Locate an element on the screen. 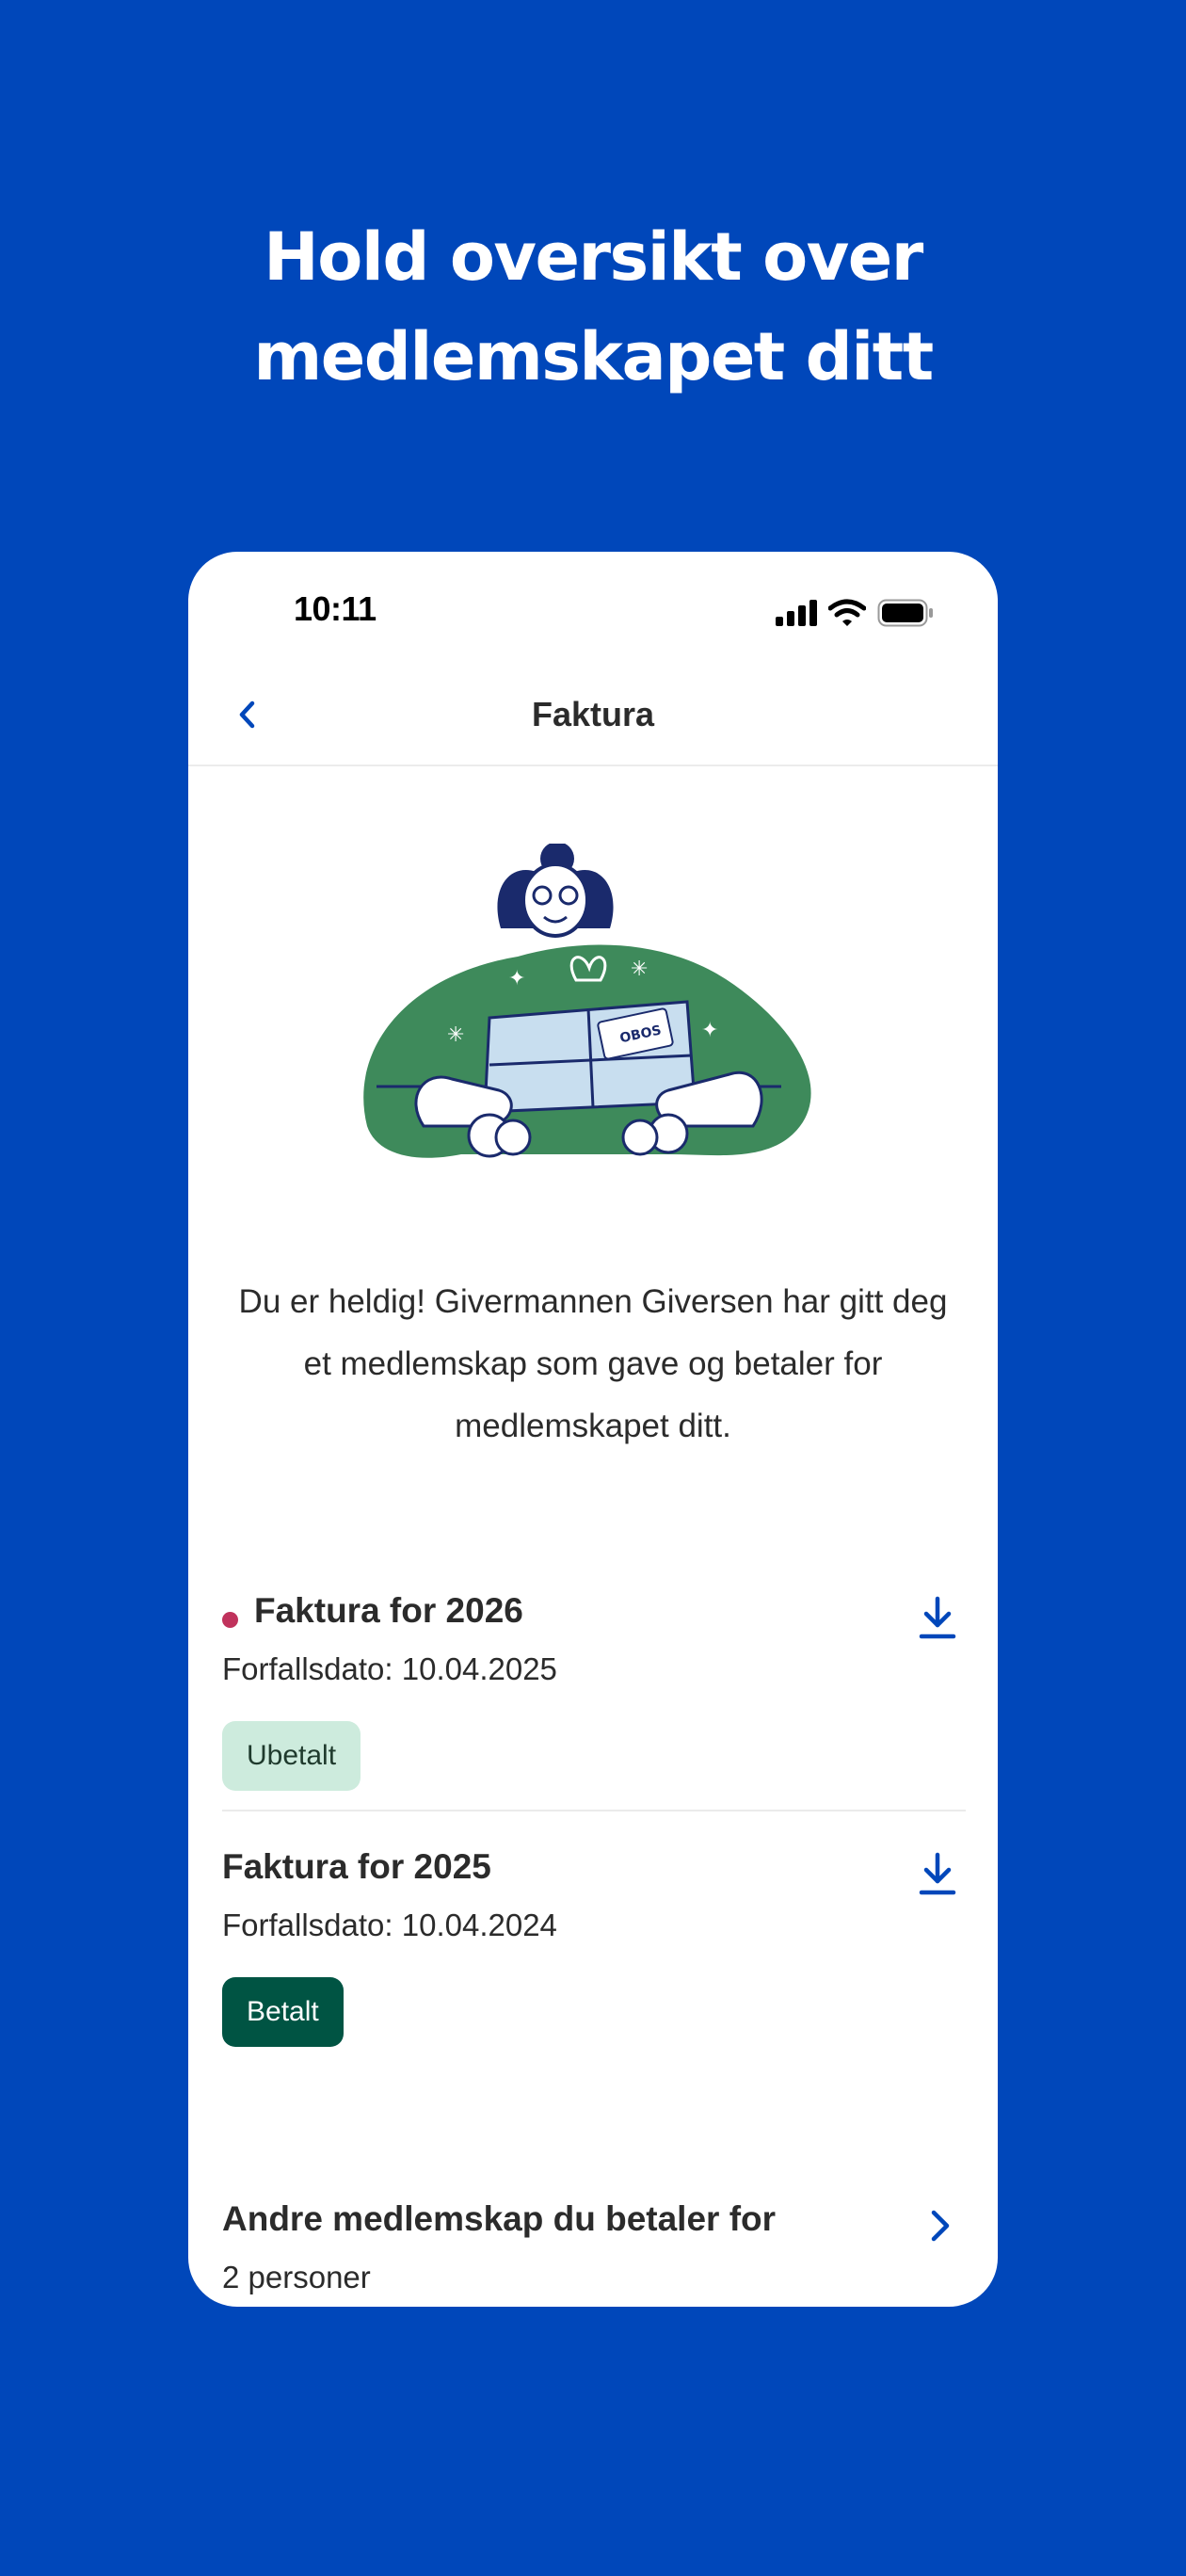  headline-line-1: Hold oversikt over is located at coordinates (593, 257).